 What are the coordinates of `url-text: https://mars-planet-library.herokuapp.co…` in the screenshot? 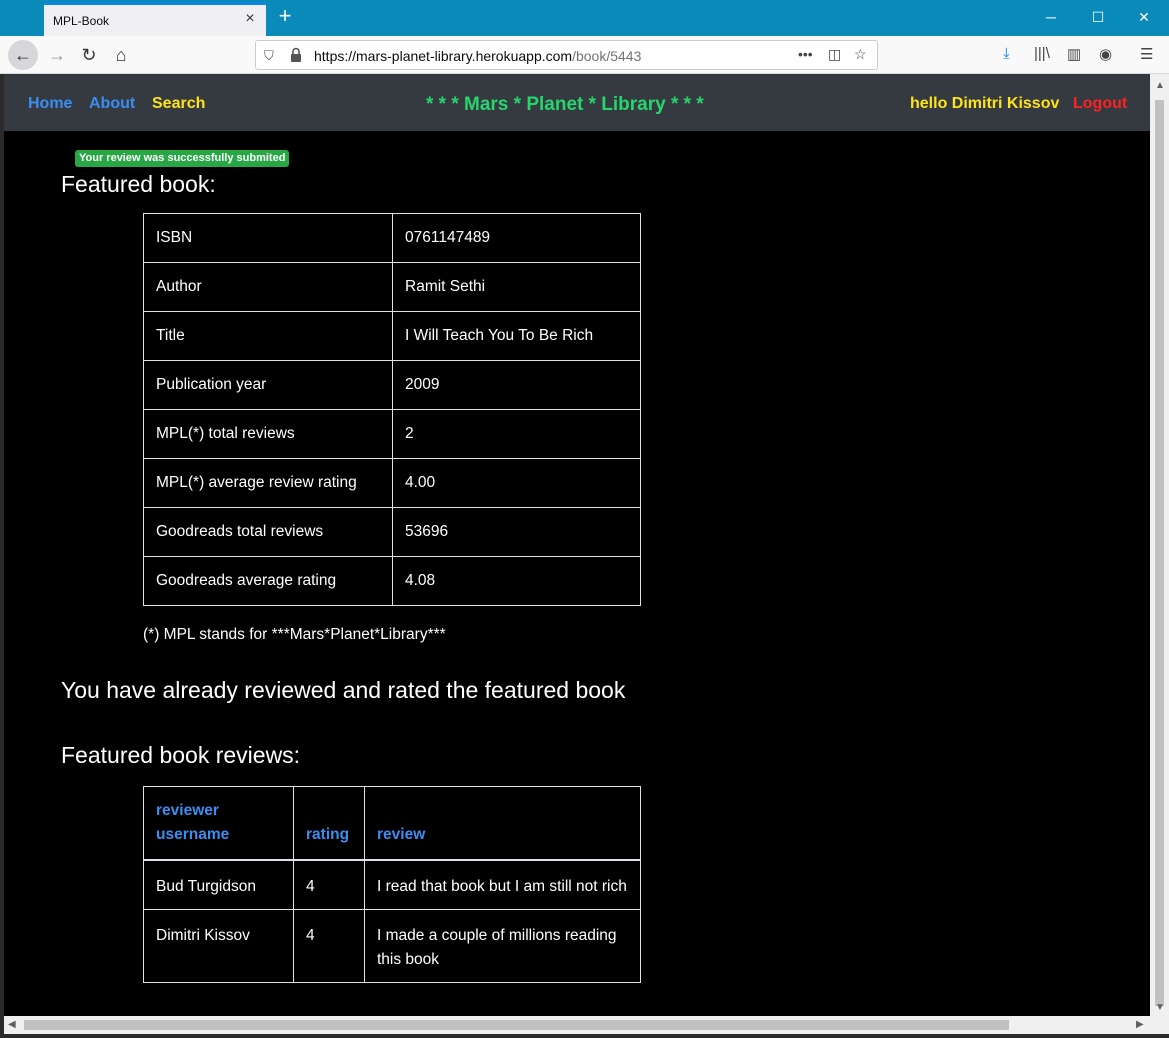 It's located at (478, 56).